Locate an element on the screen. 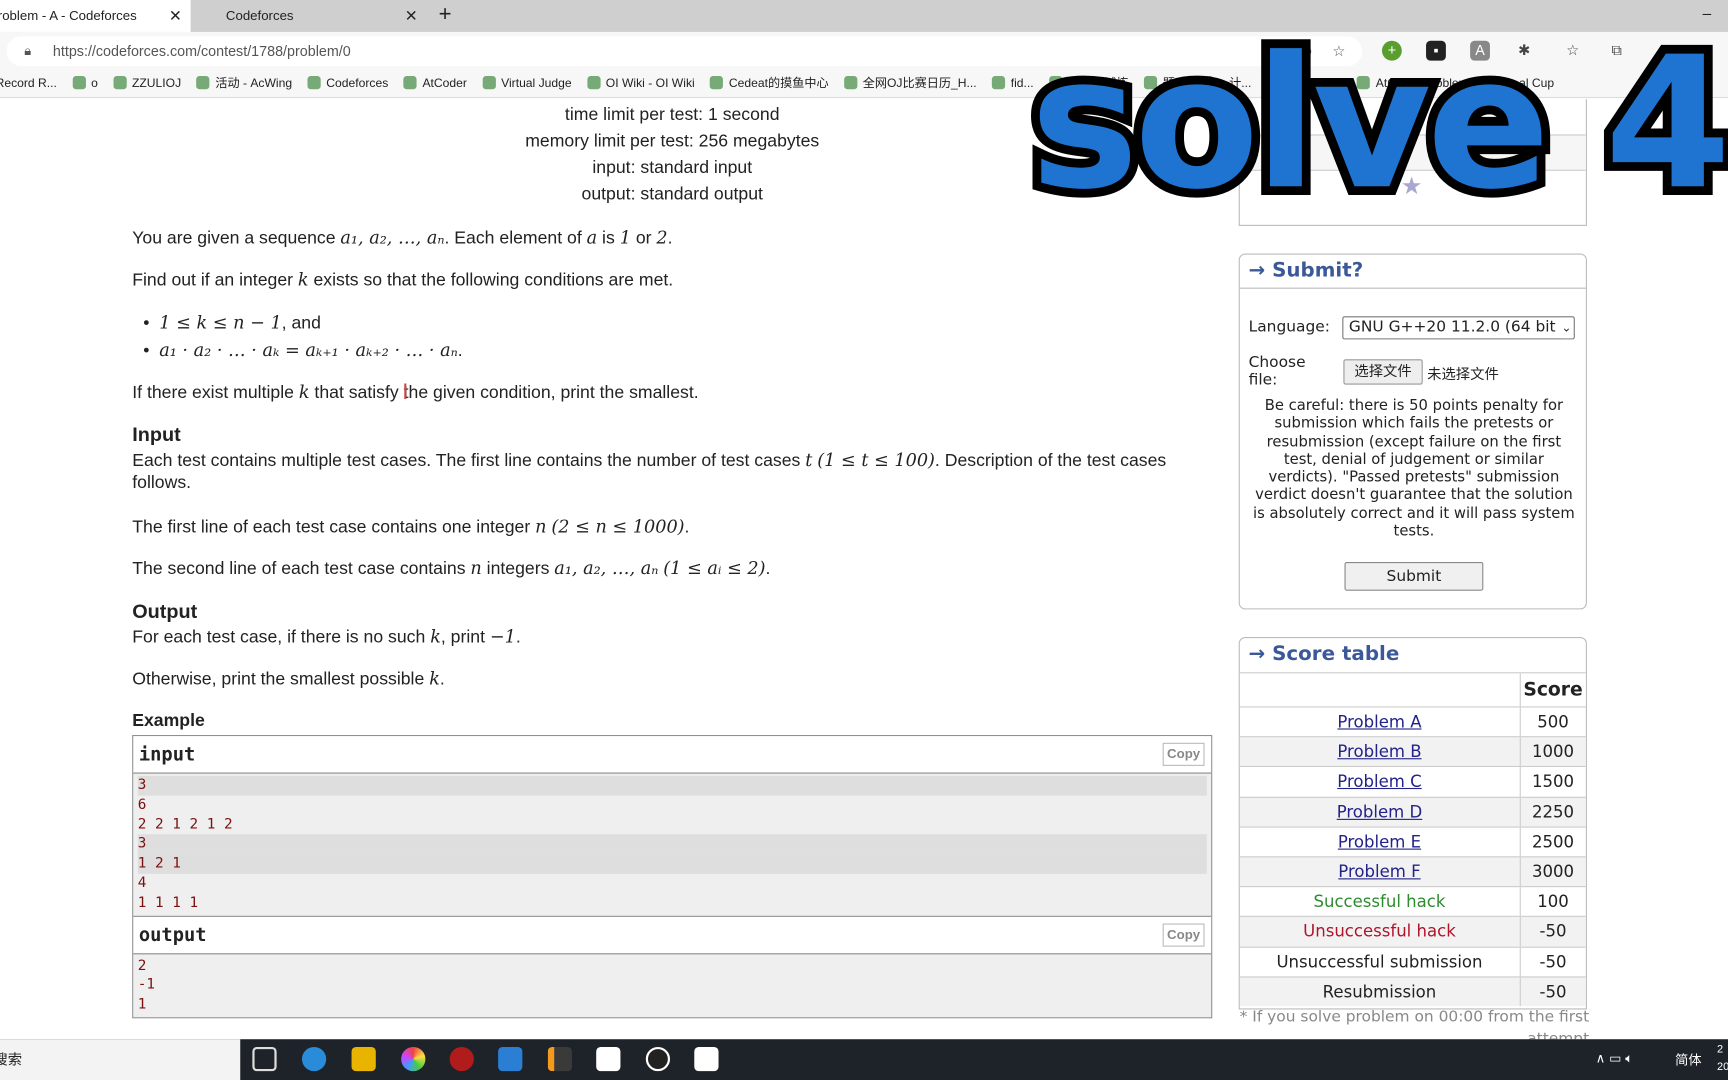  example-input: 362 2 1 2 1 231 2 141 1 1 1 is located at coordinates (672, 845).